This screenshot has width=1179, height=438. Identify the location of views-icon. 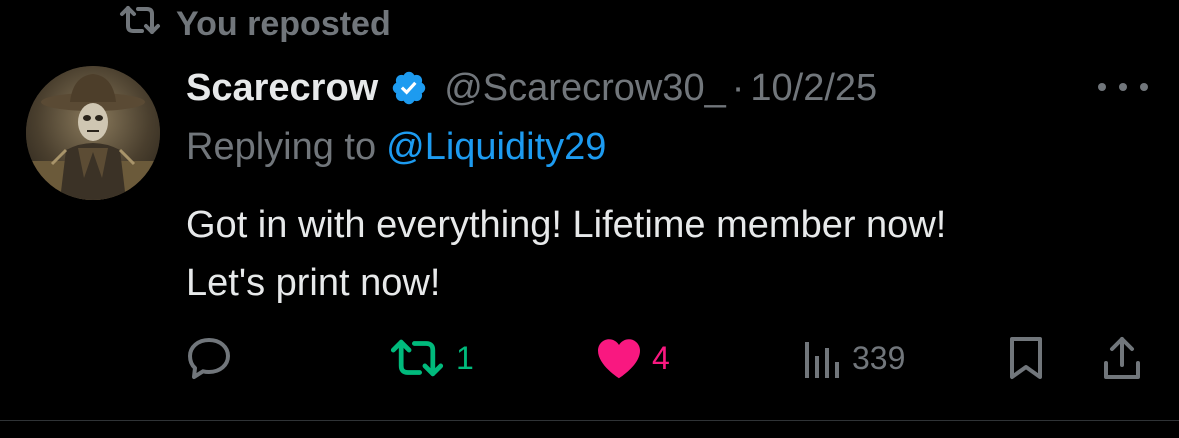
(822, 360).